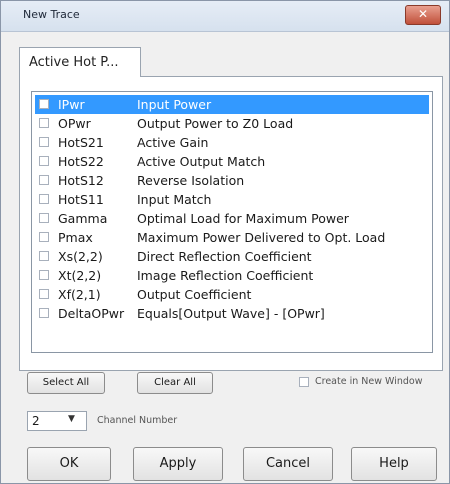  Describe the element at coordinates (71, 419) in the screenshot. I see `dropdown-arrow-icon: ▼` at that location.